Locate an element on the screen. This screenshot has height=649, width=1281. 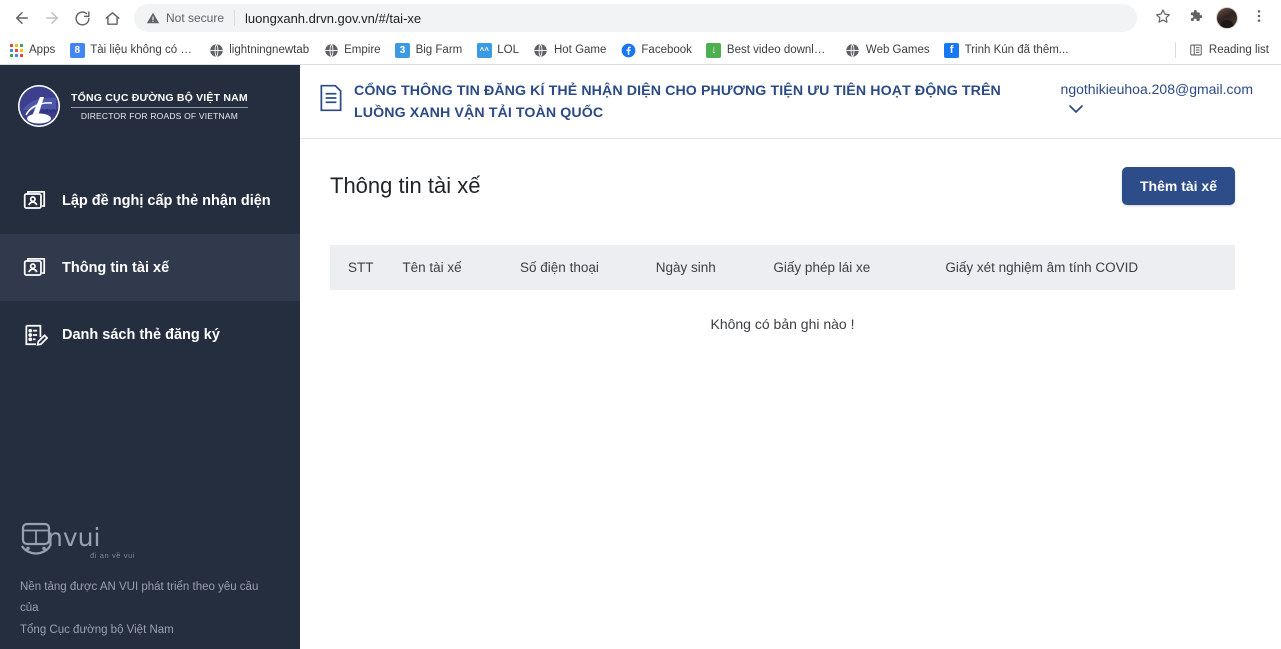
reading-list-icon is located at coordinates (1196, 50).